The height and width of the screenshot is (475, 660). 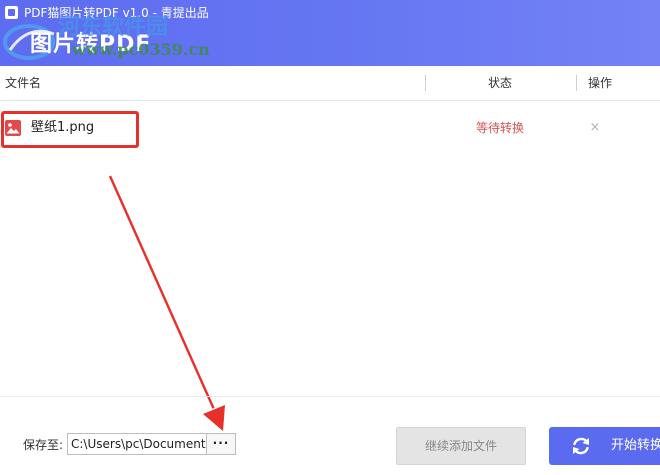 What do you see at coordinates (43, 445) in the screenshot?
I see `save-to-label: 保存至:` at bounding box center [43, 445].